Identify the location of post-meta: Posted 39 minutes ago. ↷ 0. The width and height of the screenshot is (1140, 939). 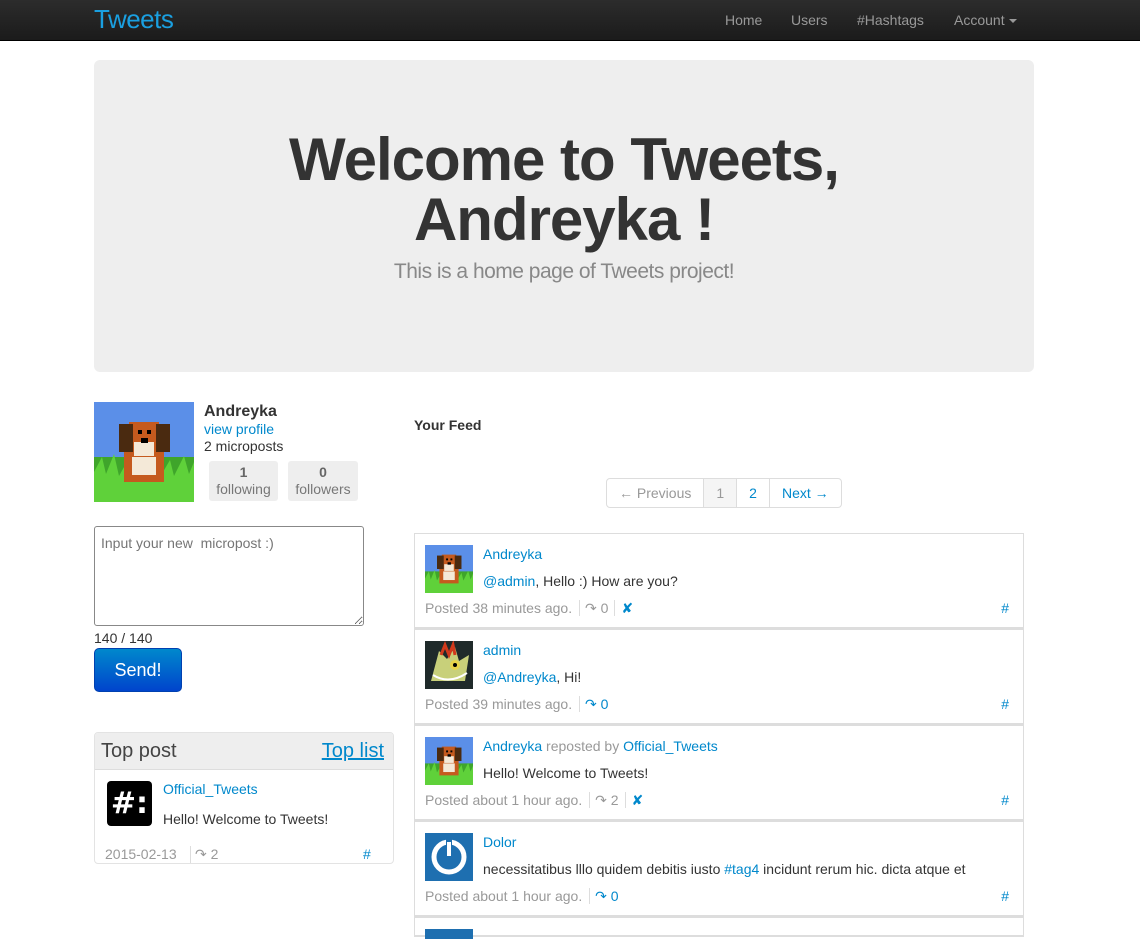
(517, 704).